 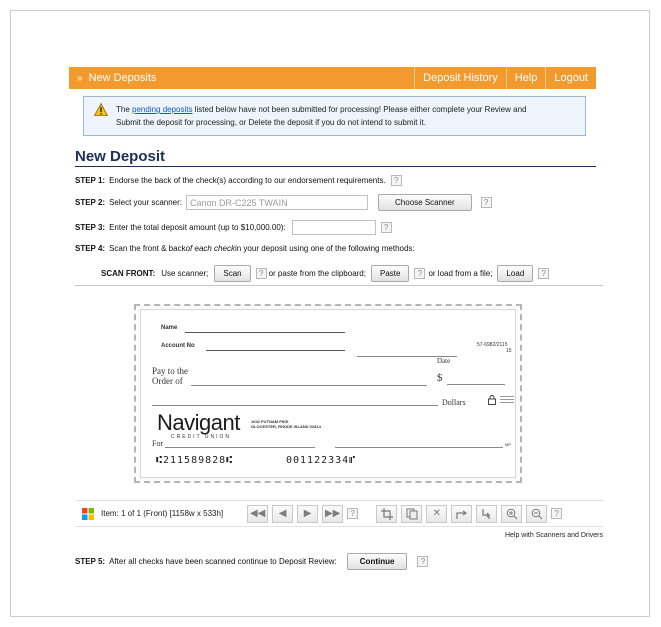 I want to click on first-page-button: ◀◀, so click(x=258, y=513).